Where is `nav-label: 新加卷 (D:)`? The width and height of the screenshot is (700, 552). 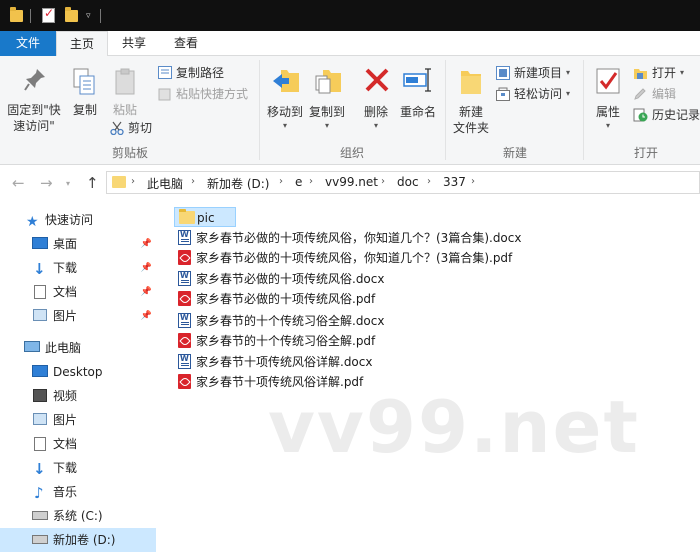 nav-label: 新加卷 (D:) is located at coordinates (84, 540).